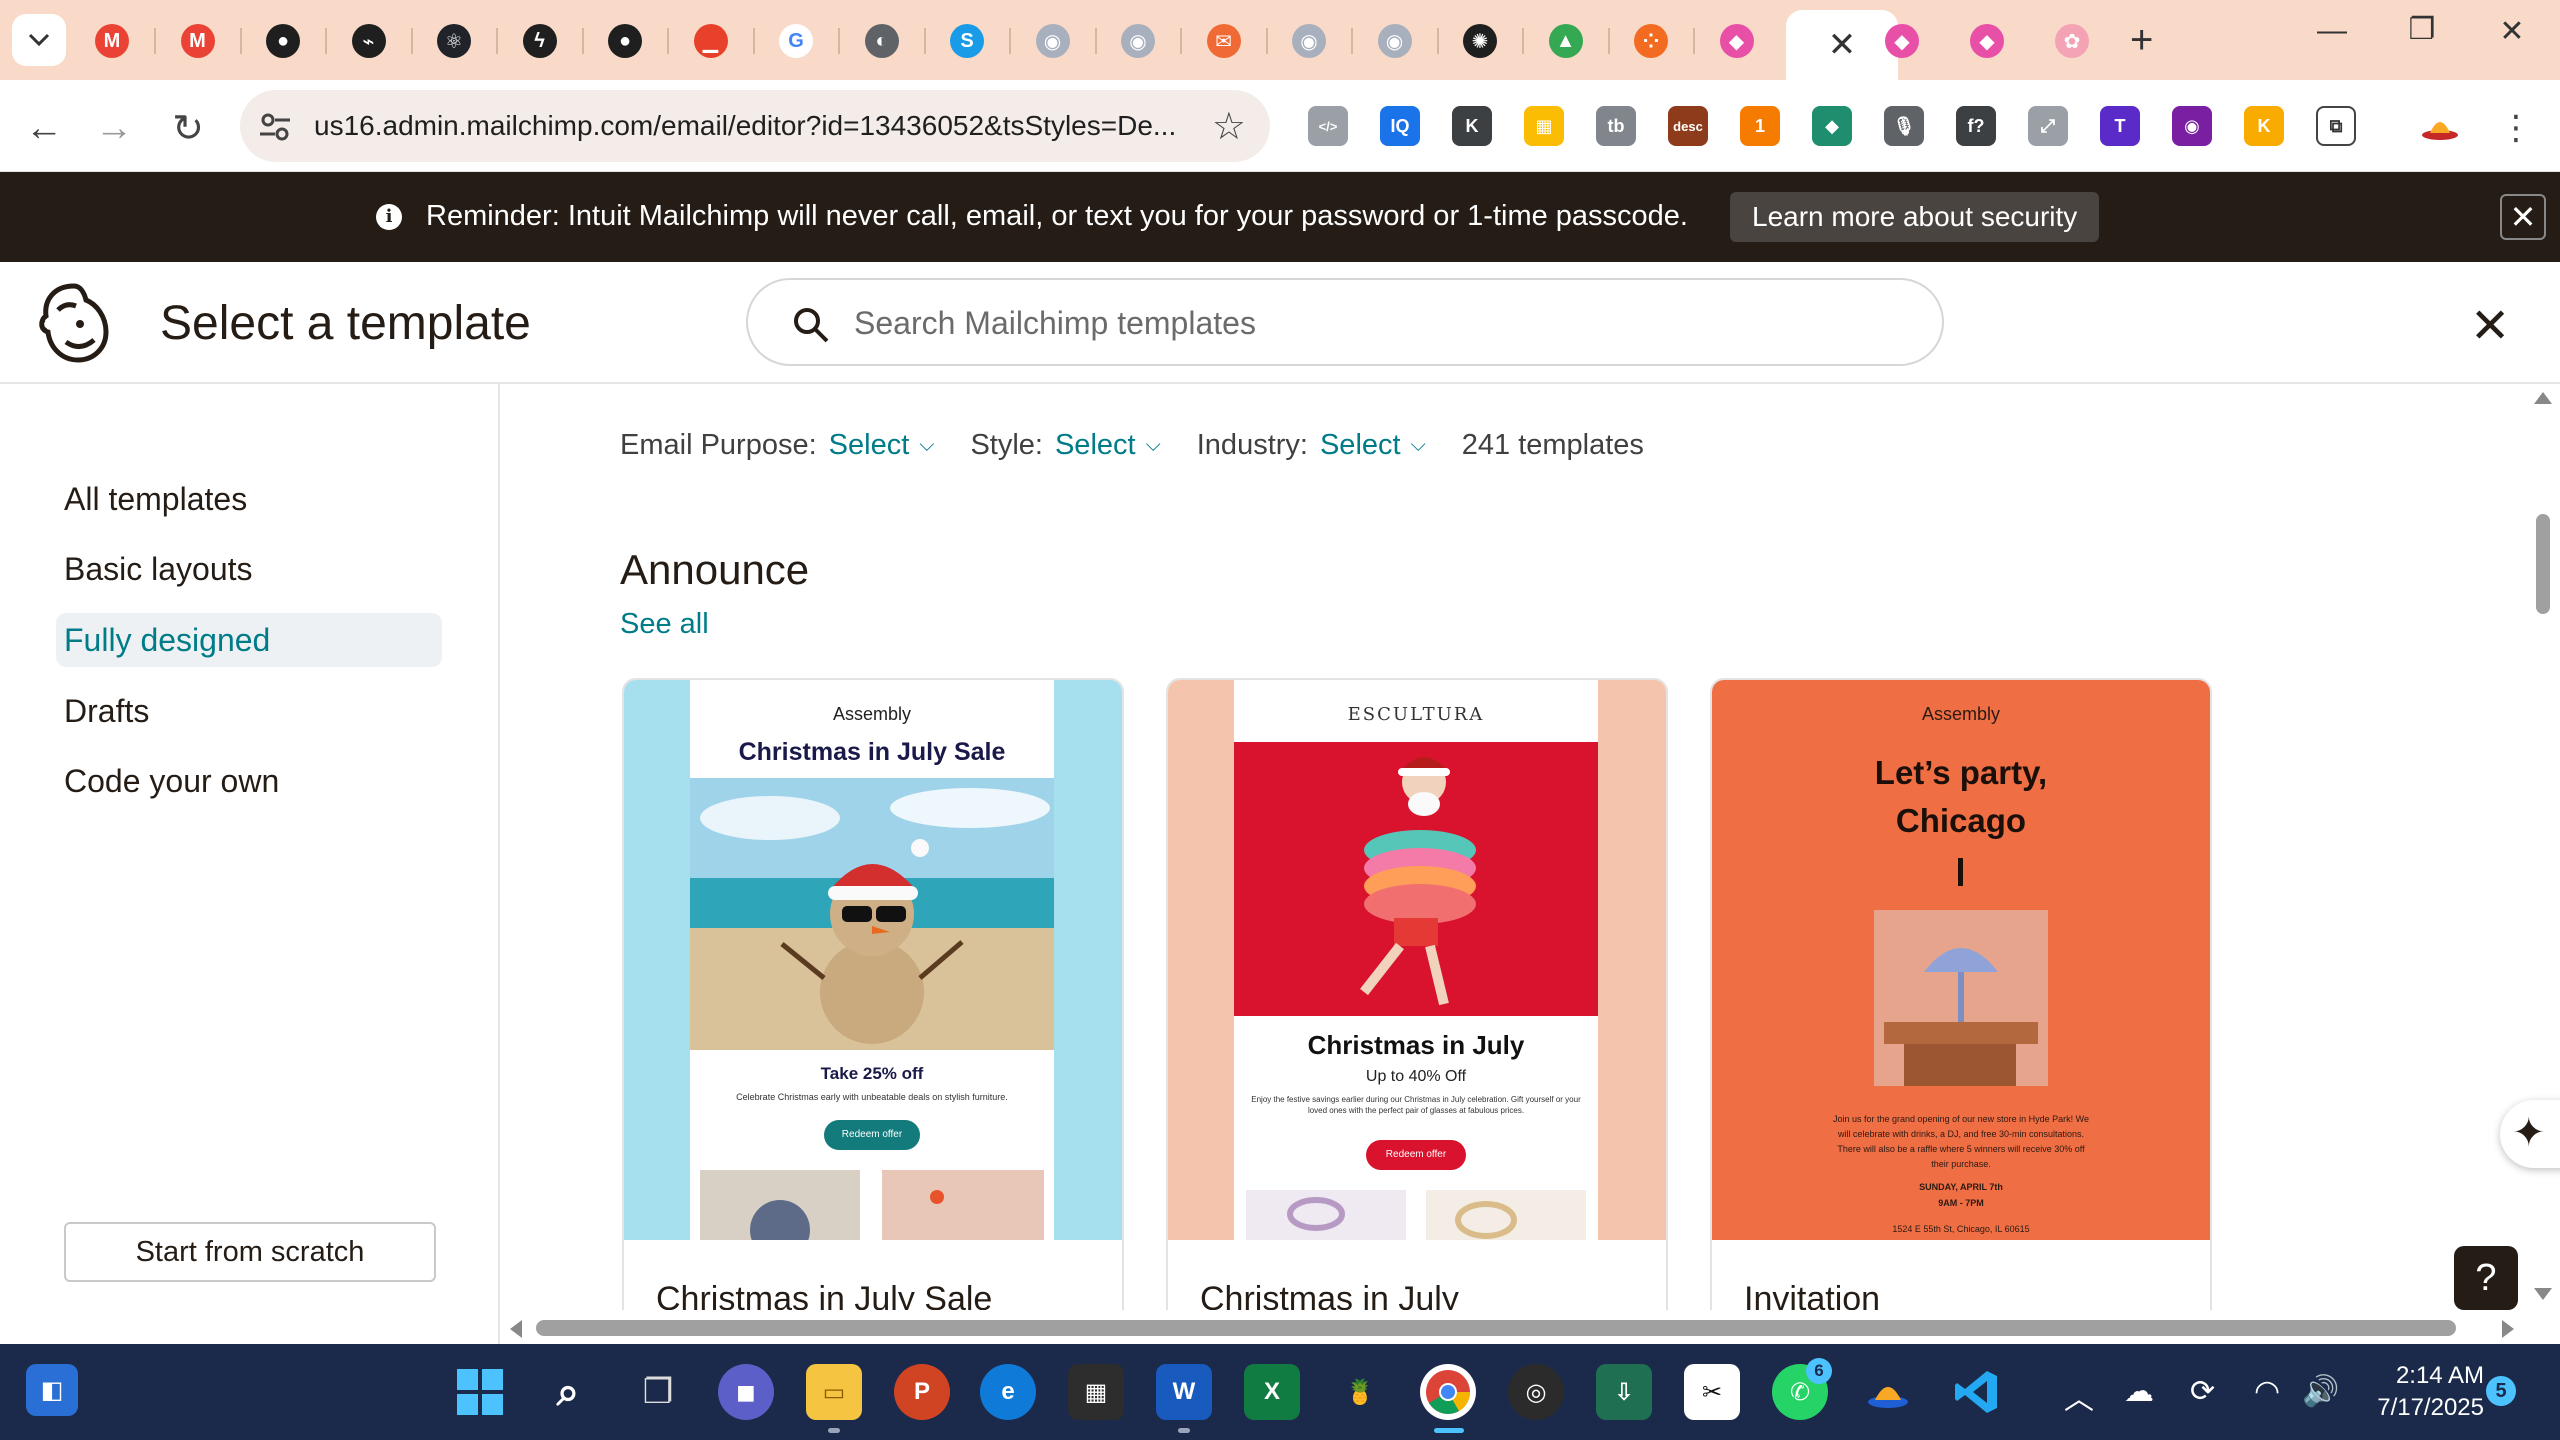  Describe the element at coordinates (249, 711) in the screenshot. I see `sidebar-item-drafts: Drafts` at that location.